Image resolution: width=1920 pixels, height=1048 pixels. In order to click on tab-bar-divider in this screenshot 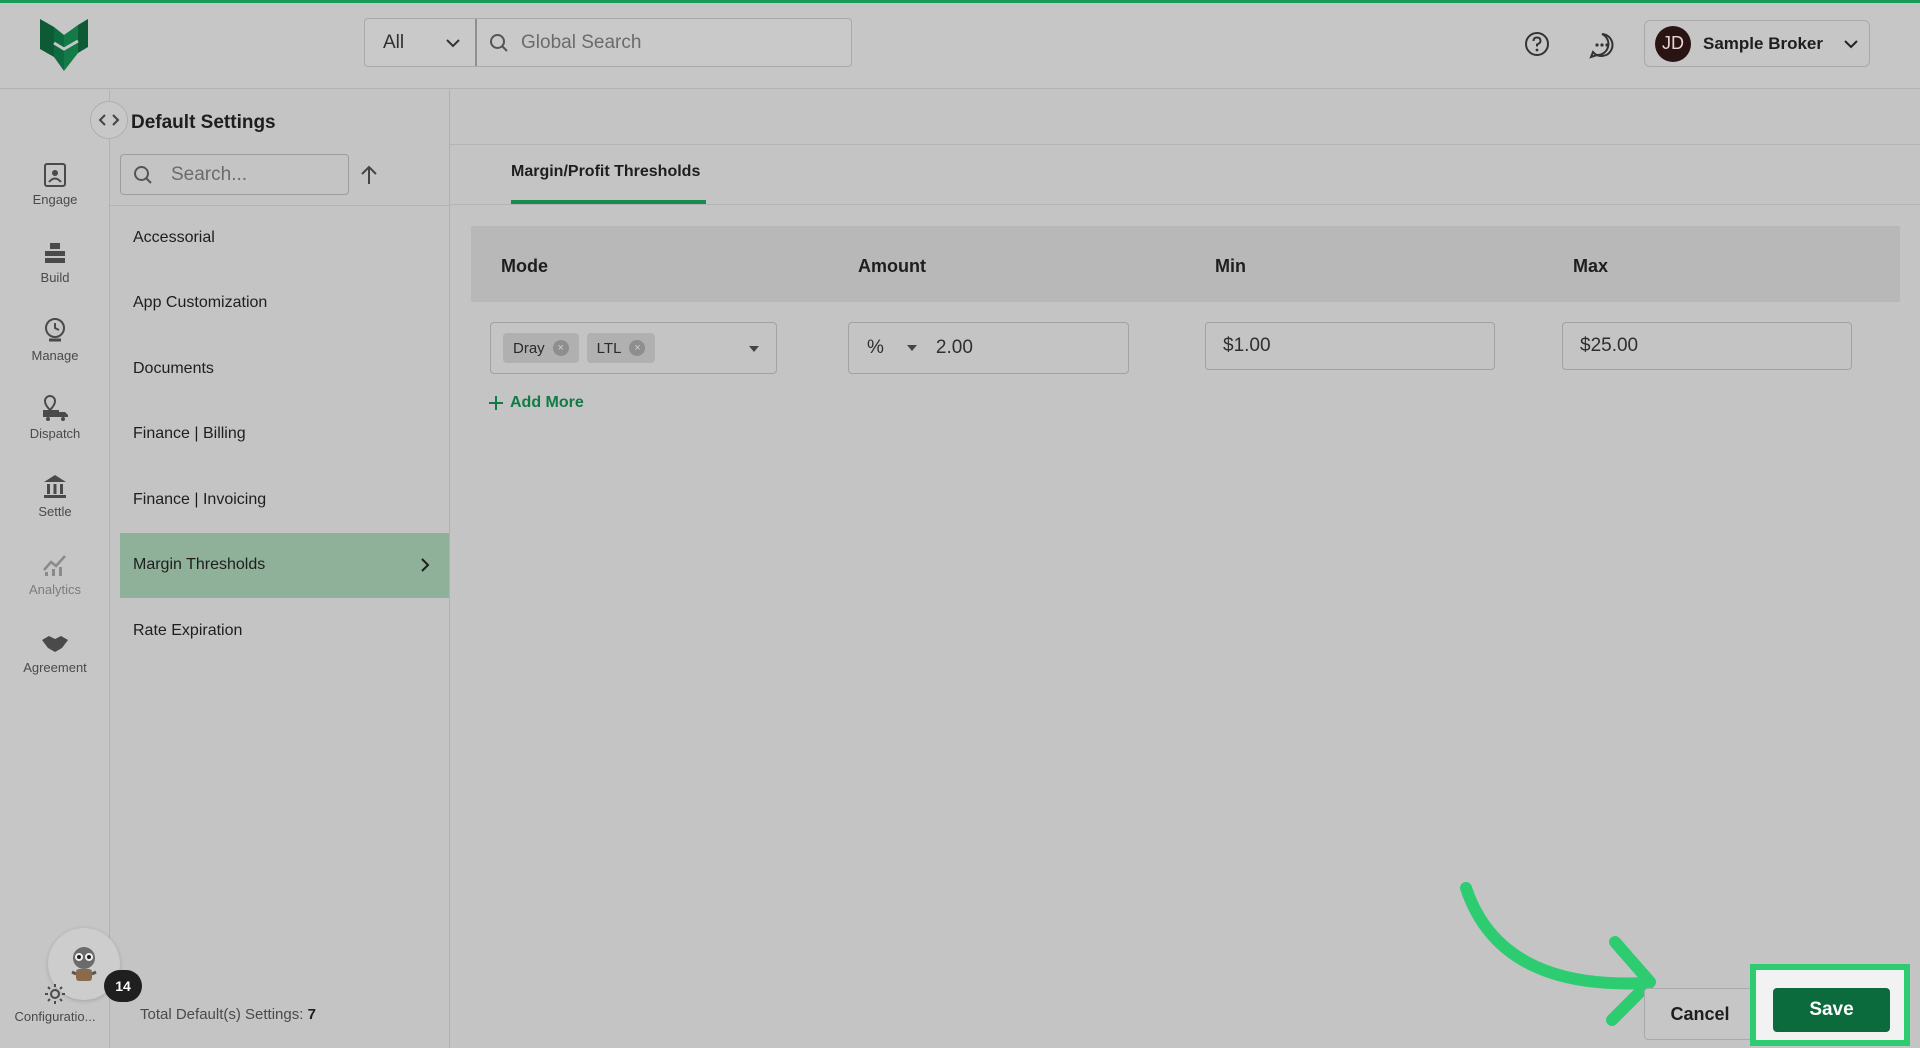, I will do `click(1185, 204)`.